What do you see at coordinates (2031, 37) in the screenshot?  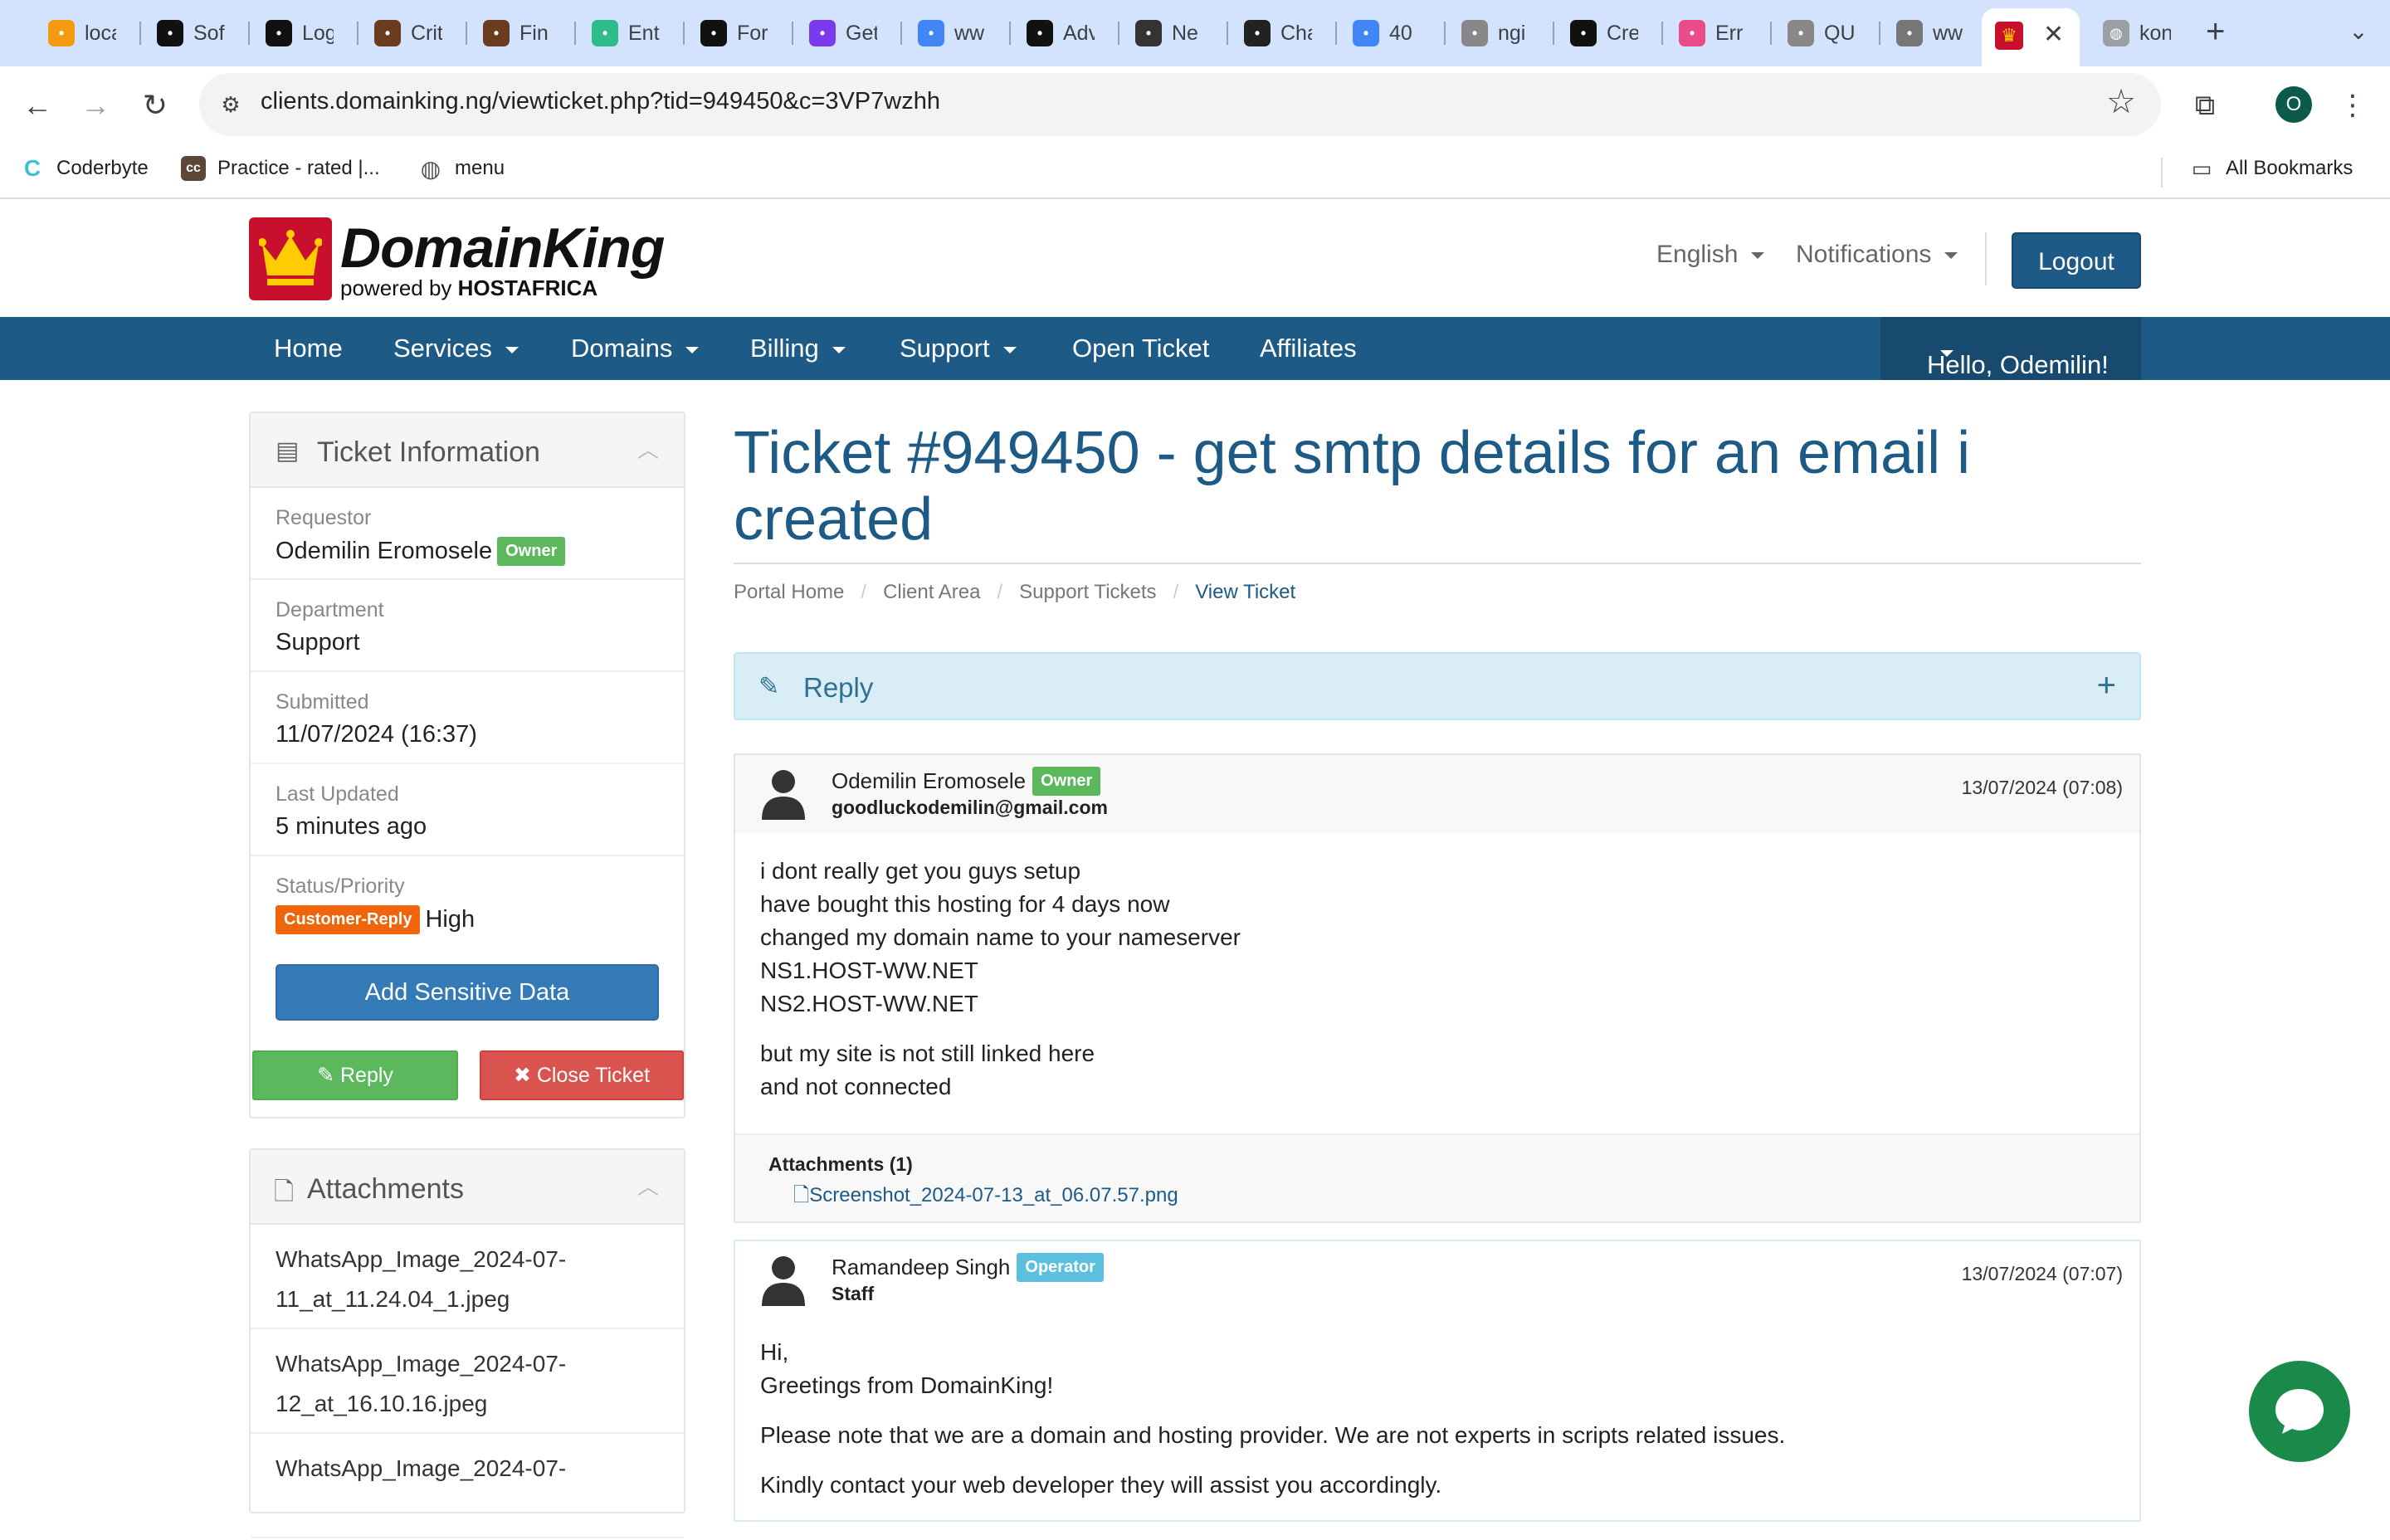 I see `active-tab: ♛ ✕` at bounding box center [2031, 37].